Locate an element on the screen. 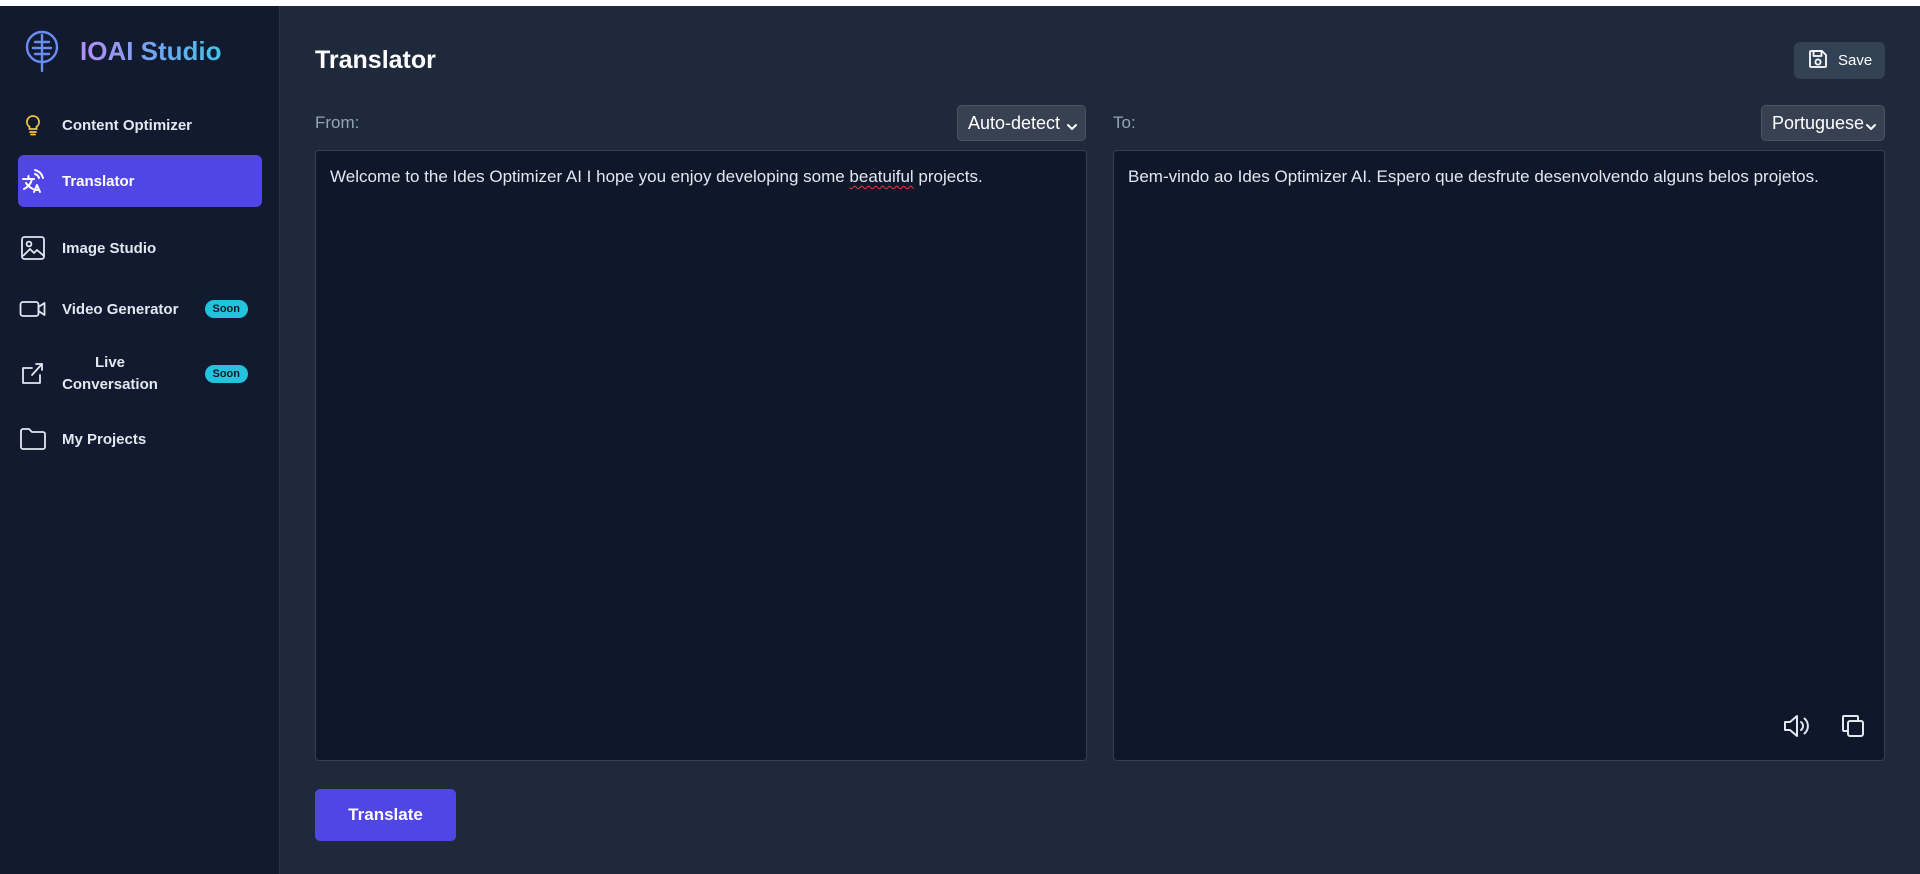 Image resolution: width=1920 pixels, height=874 pixels. sidebar-item-video-generator: Video Generator Soon is located at coordinates (140, 309).